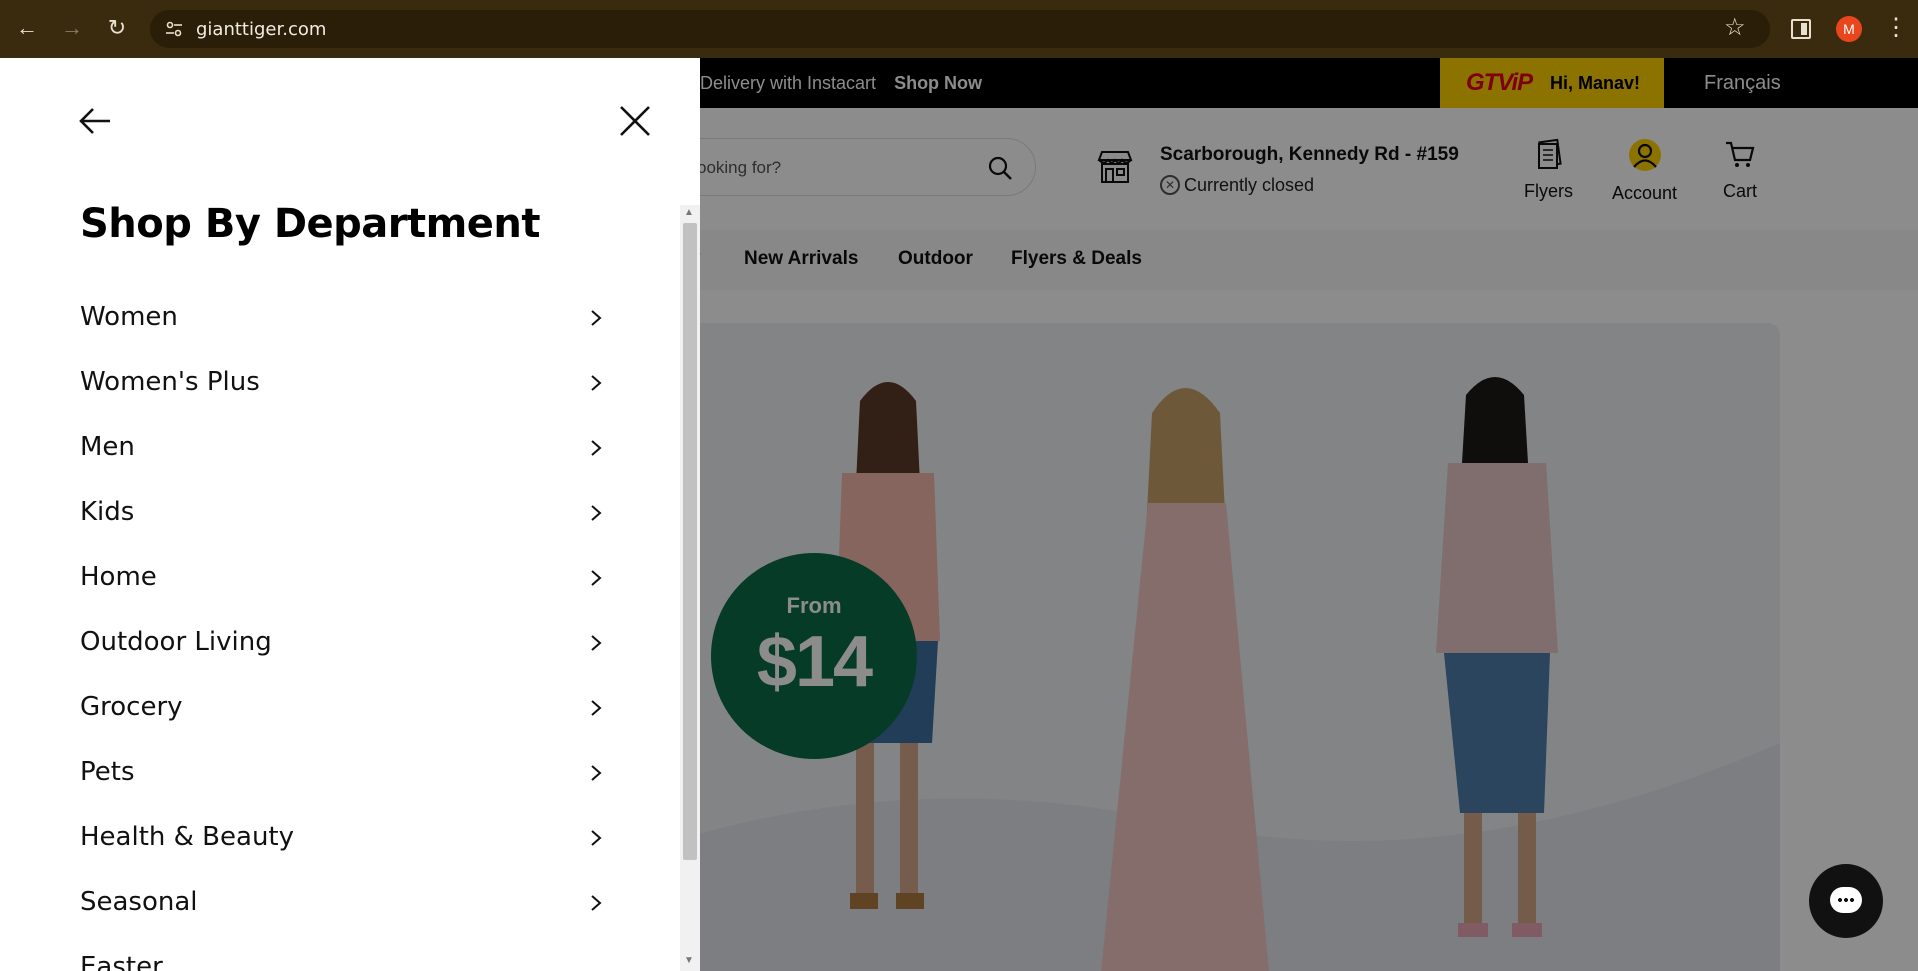 This screenshot has height=971, width=1918. I want to click on browser-menu-icon: ⋮, so click(1896, 28).